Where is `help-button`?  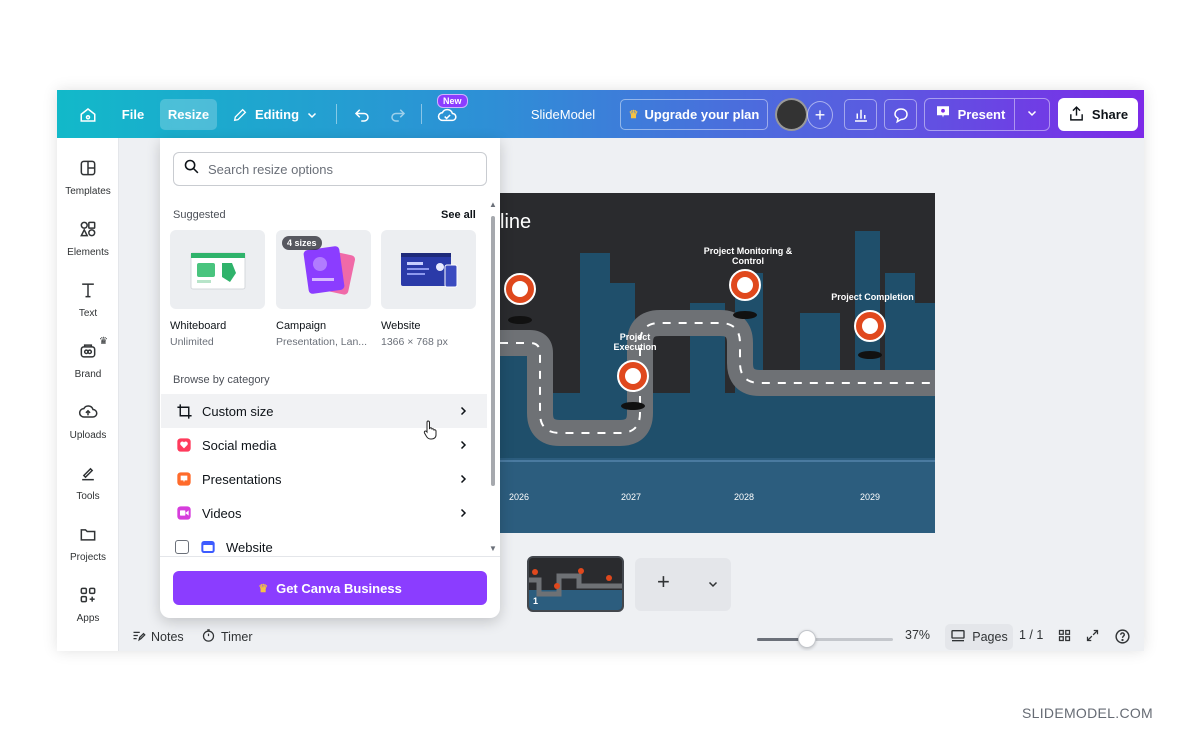
help-button is located at coordinates (1122, 638).